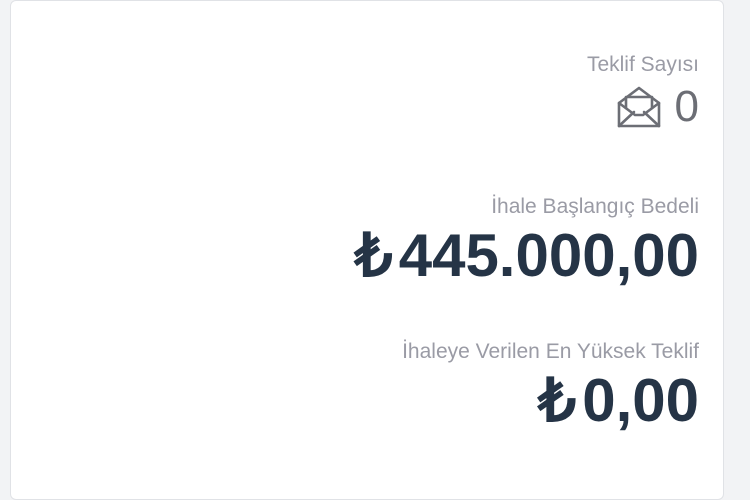 The image size is (750, 500). What do you see at coordinates (686, 106) in the screenshot?
I see `offer-count-value: 0` at bounding box center [686, 106].